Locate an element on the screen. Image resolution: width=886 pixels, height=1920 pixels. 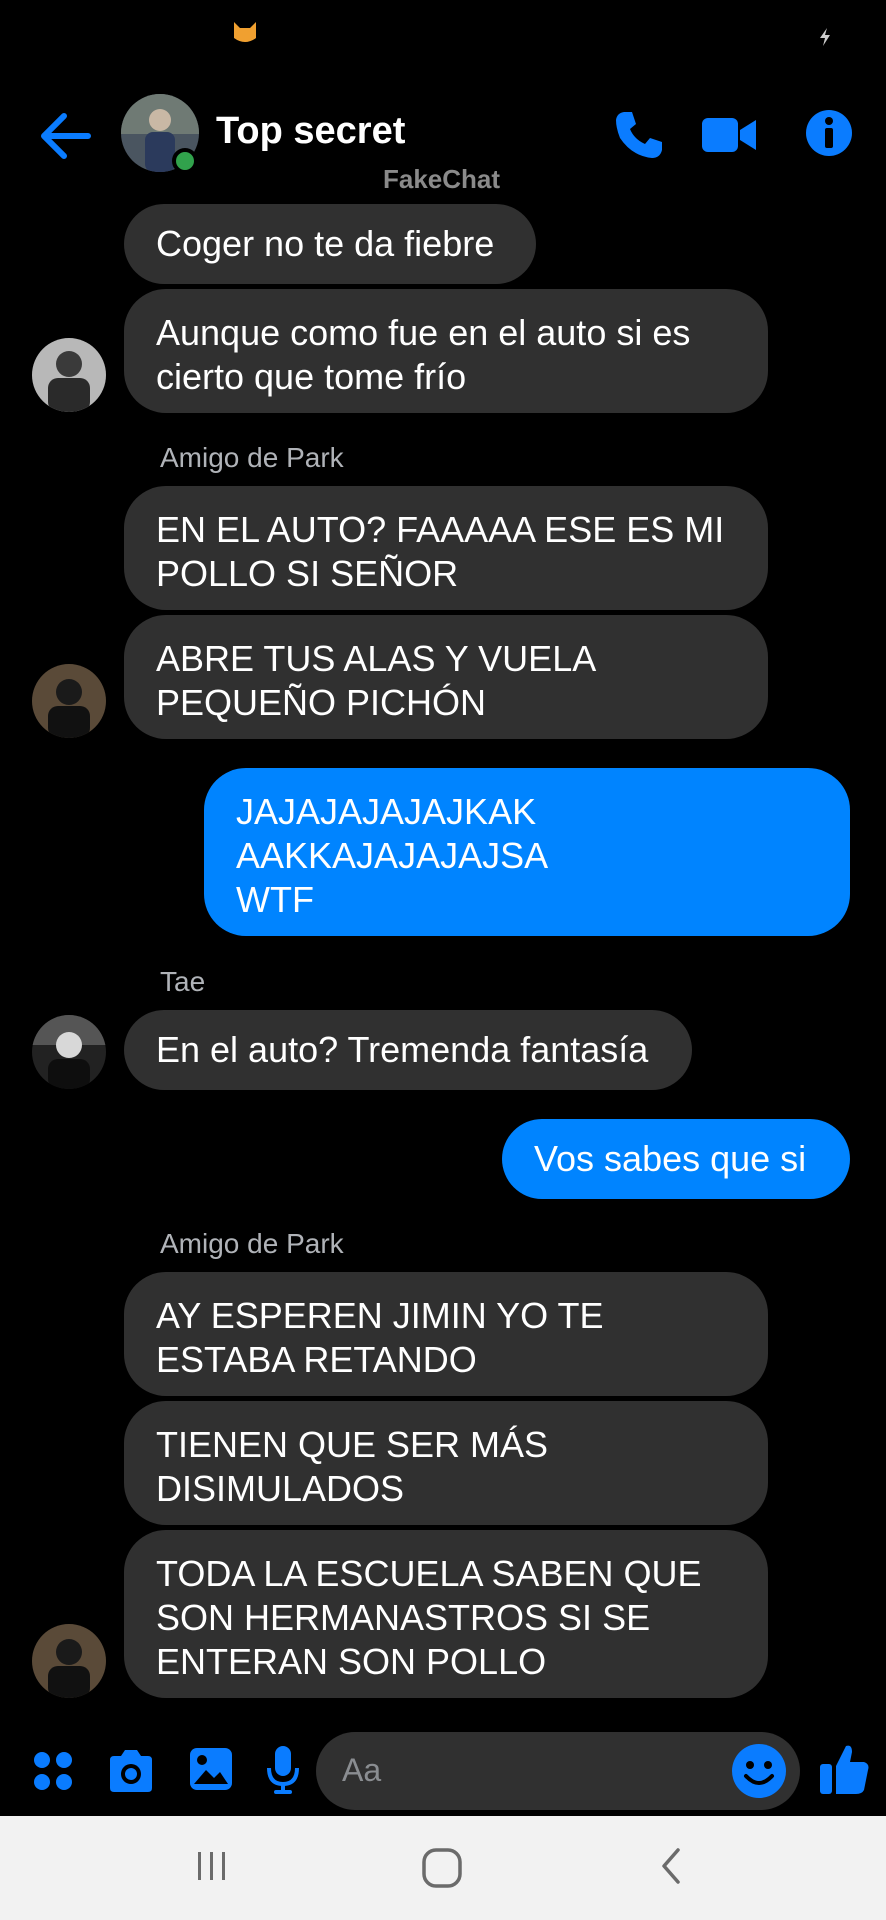
message-bubble: ABRE TUS ALAS Y VUELA PEQUEÑO PICHÓN is located at coordinates (446, 677).